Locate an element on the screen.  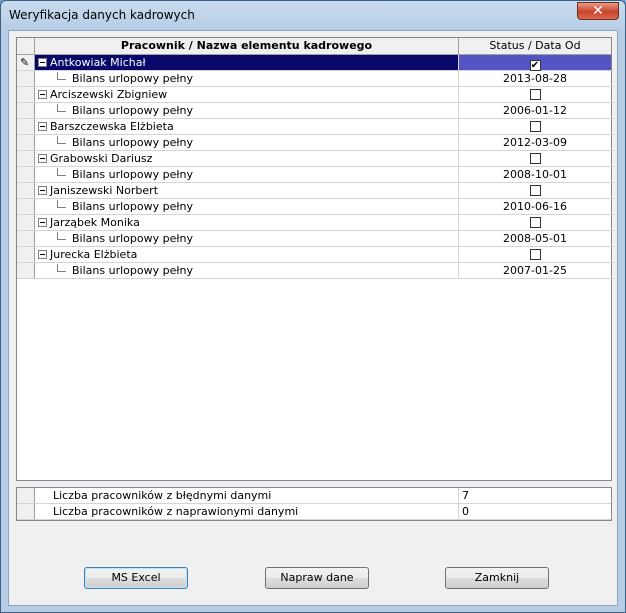
element-row: Bilans urlopowy pełny 2006-01-12 is located at coordinates (315, 111).